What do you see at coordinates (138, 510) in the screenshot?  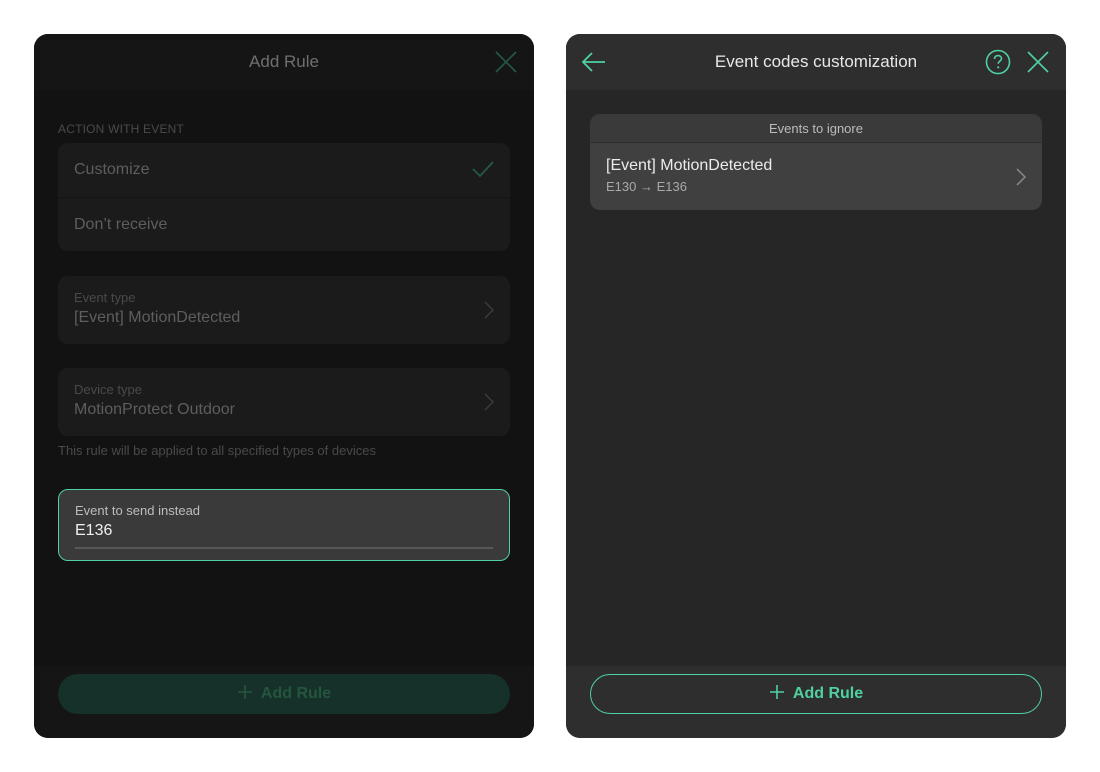 I see `event-to-send-label: Event to send instead` at bounding box center [138, 510].